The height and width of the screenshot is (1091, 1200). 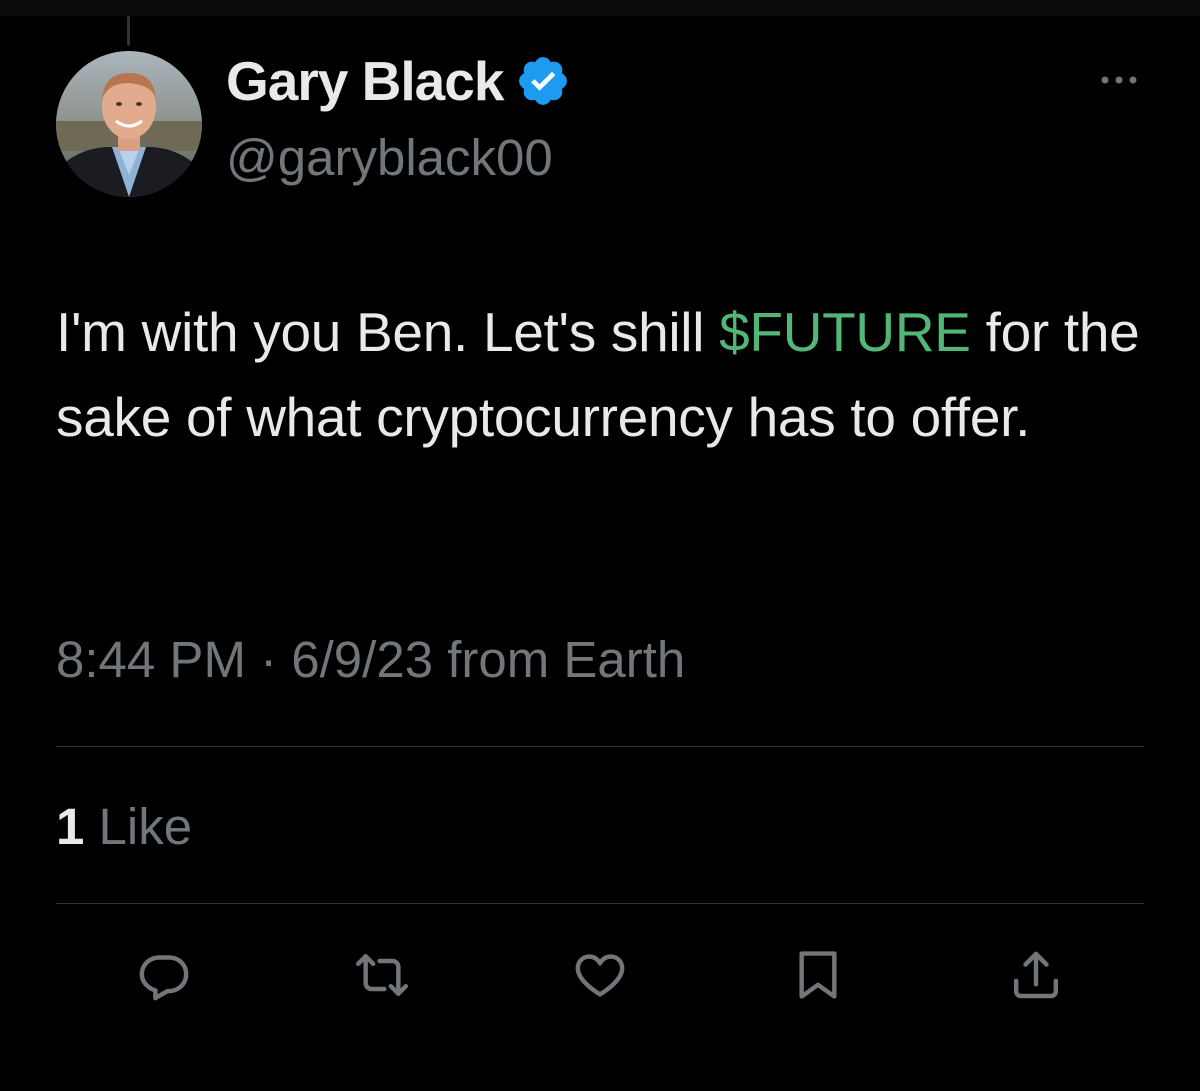 I want to click on author-handle: @garyblack00, so click(x=389, y=157).